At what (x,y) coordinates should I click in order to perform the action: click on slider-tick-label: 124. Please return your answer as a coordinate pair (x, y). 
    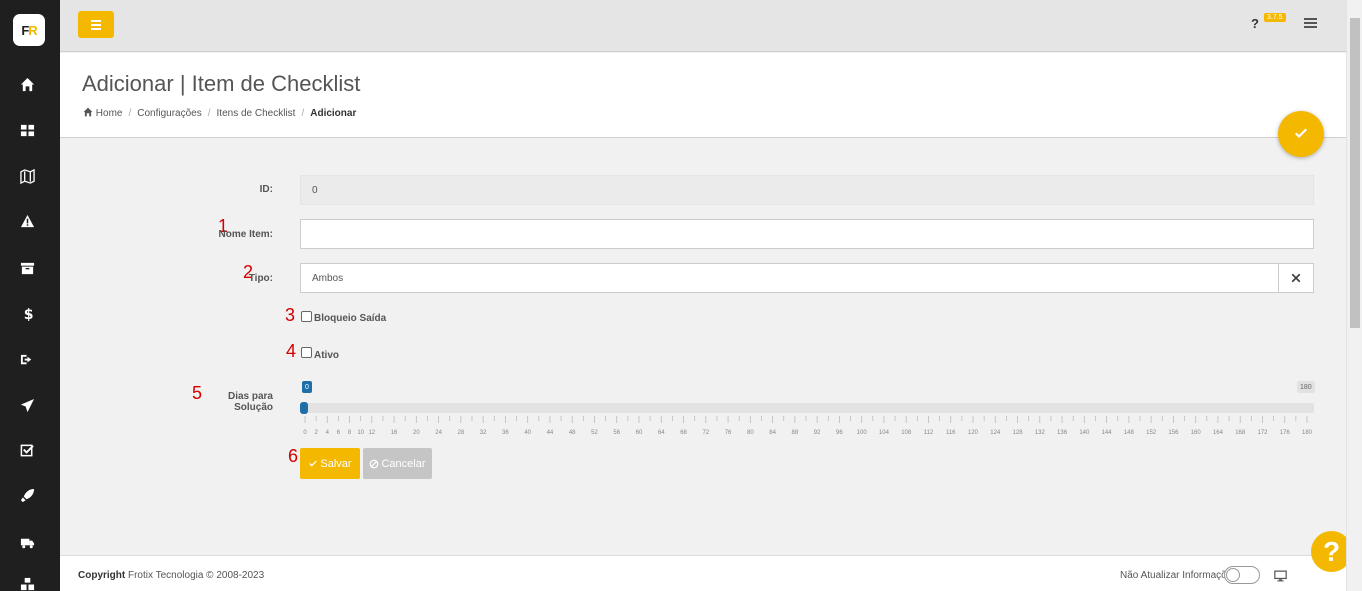
    Looking at the image, I should click on (995, 433).